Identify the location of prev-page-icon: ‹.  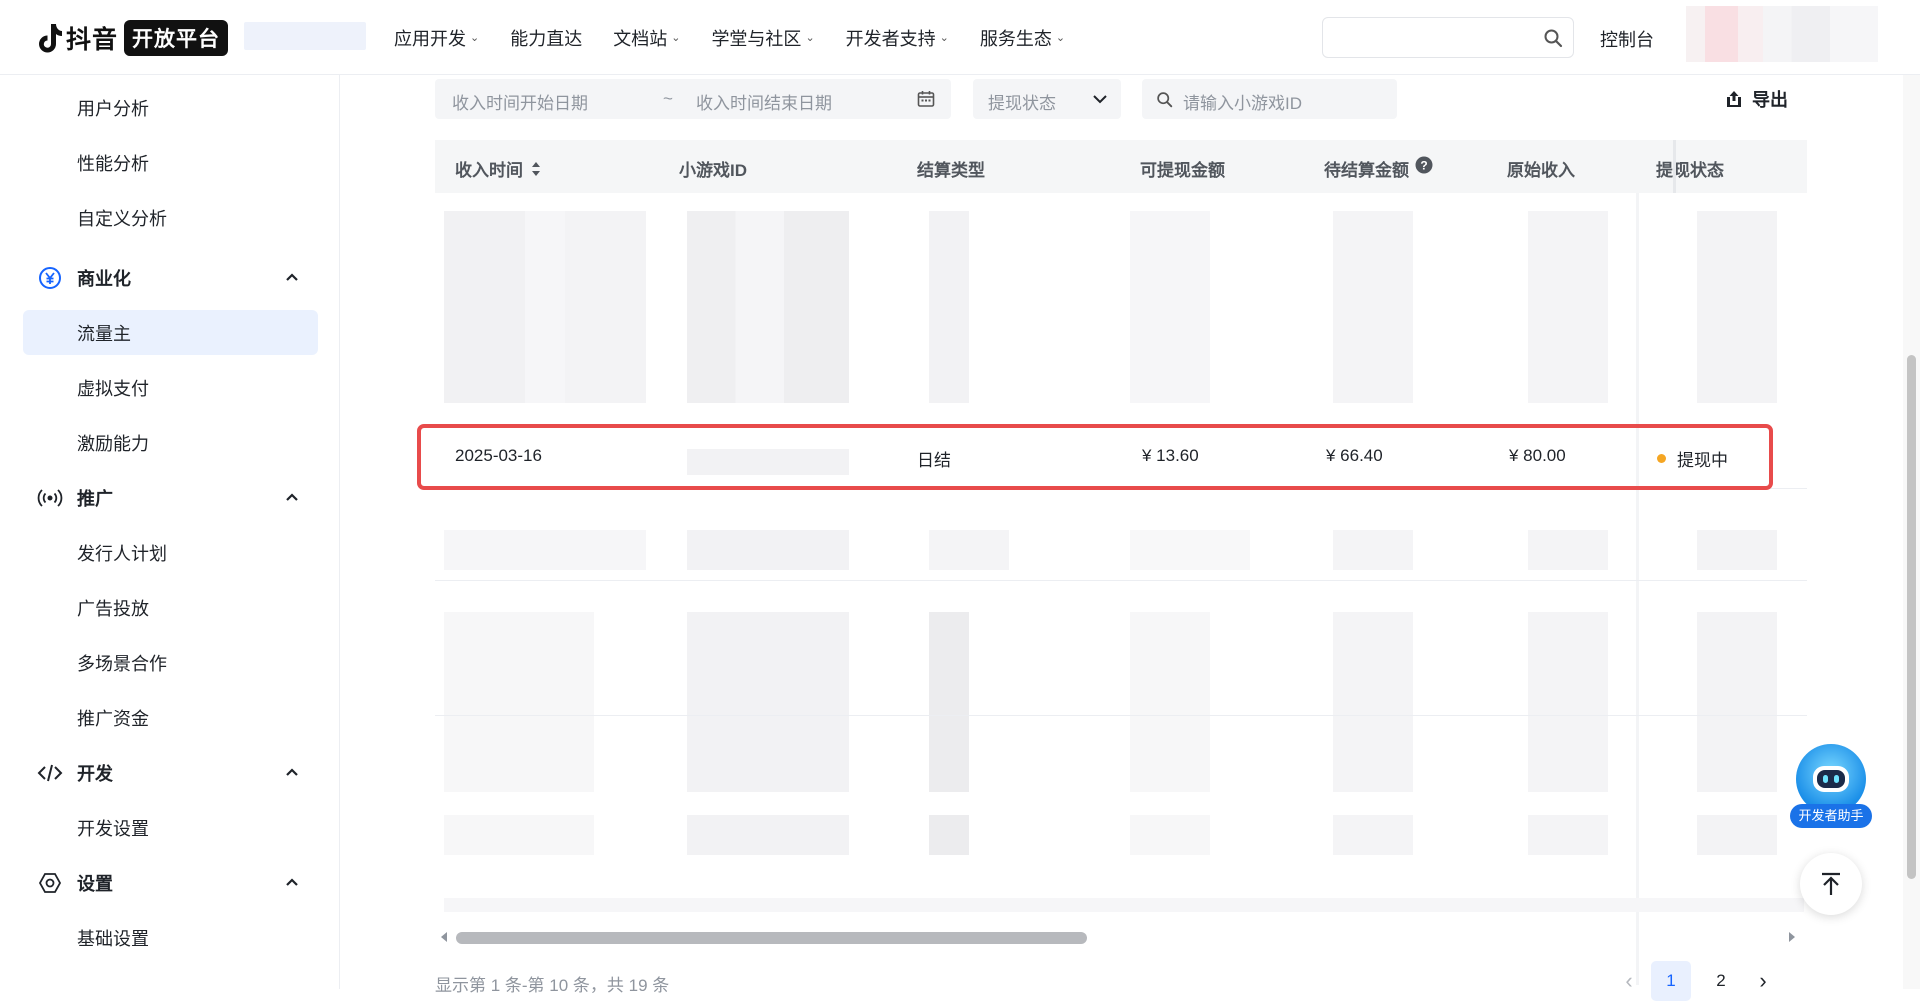
(1629, 981).